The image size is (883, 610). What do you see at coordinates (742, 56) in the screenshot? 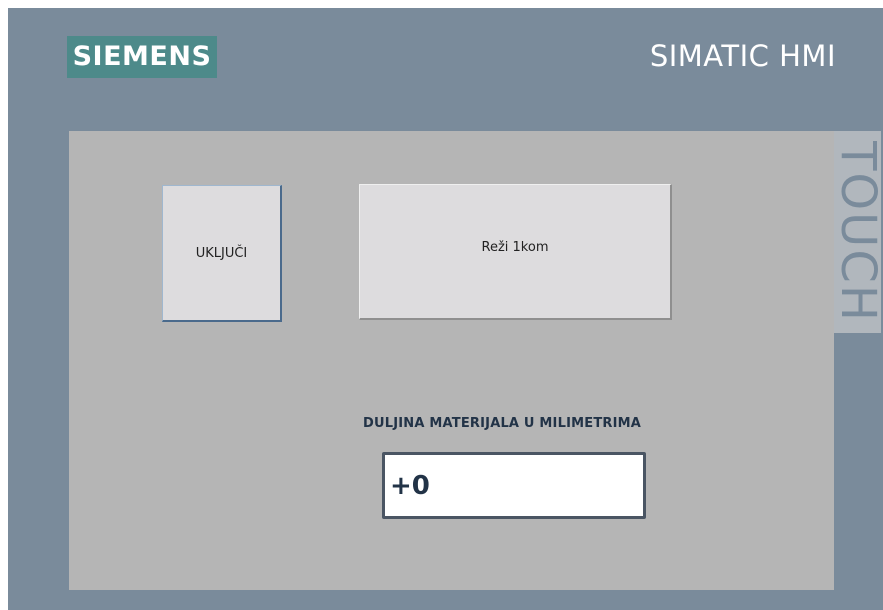
I see `product-title: SIMATIC HMI` at bounding box center [742, 56].